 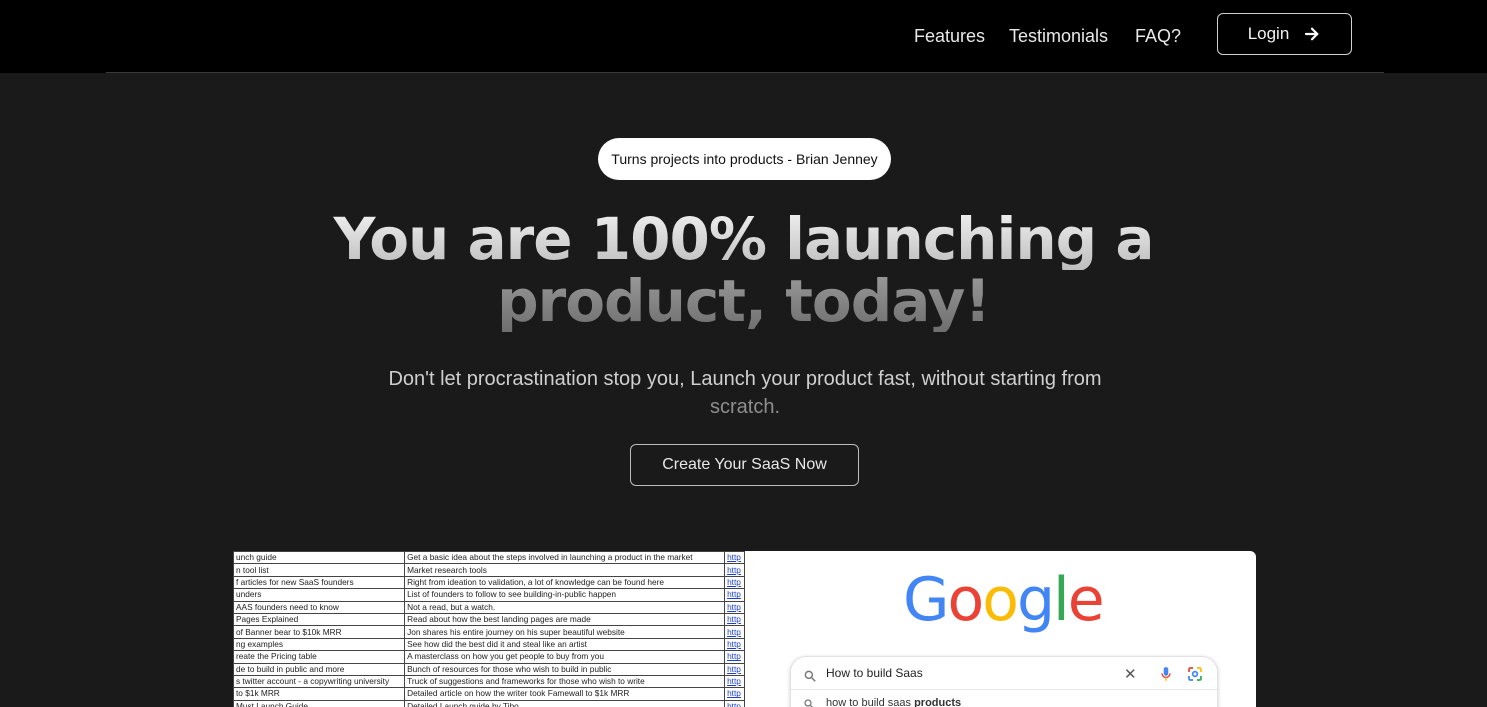 What do you see at coordinates (319, 644) in the screenshot?
I see `resource-name-cell: ng examples` at bounding box center [319, 644].